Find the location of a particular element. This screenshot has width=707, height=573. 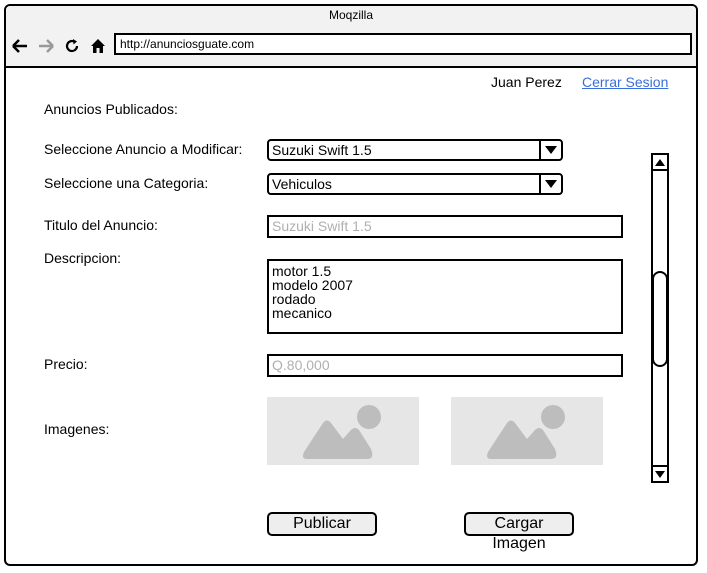

category-label: Seleccione una Categoria: is located at coordinates (126, 183).